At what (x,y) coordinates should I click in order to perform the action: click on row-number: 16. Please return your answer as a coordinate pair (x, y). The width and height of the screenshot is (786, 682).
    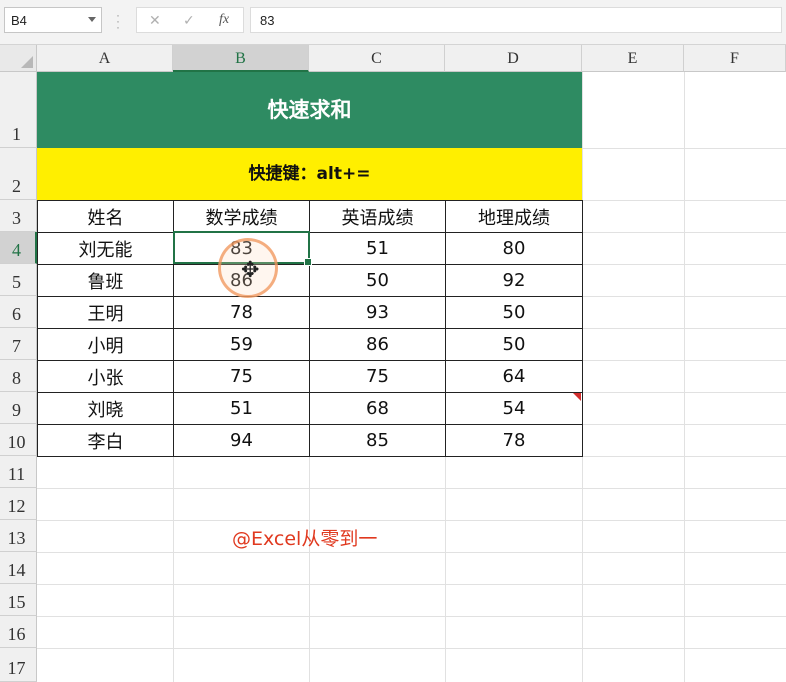
    Looking at the image, I should click on (16, 634).